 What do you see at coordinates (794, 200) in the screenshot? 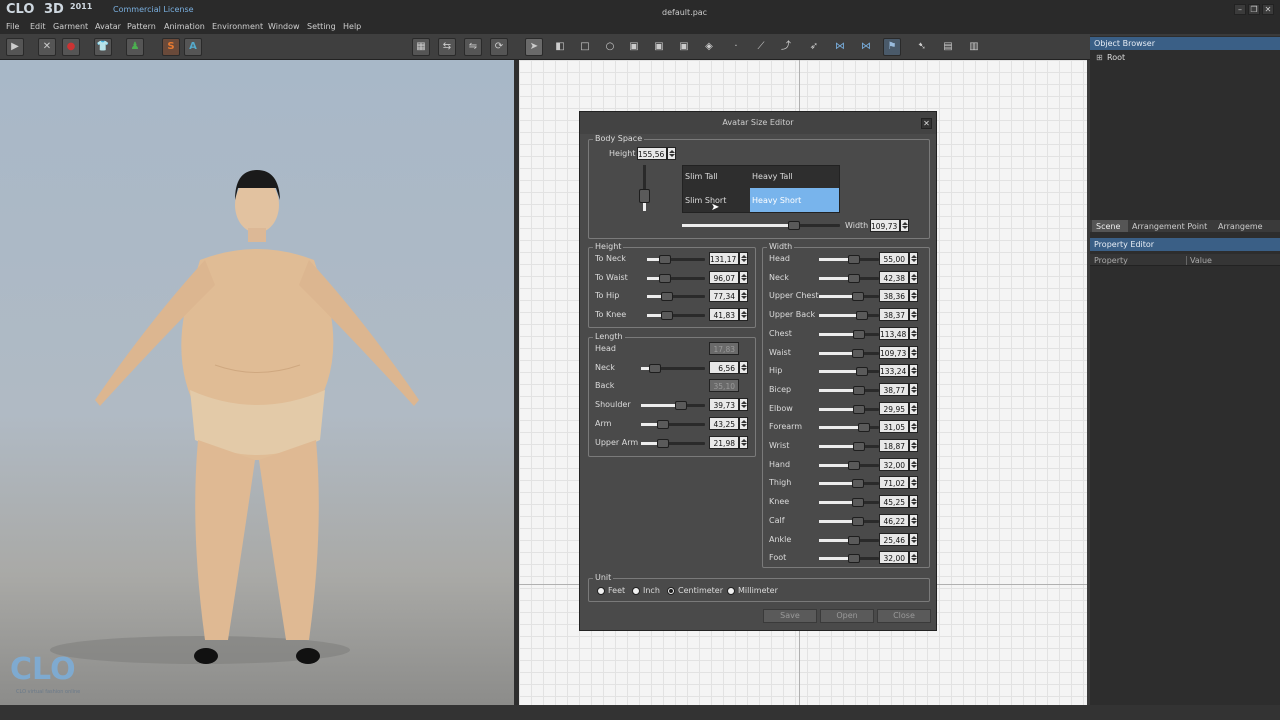
I see `cell-heavy-short-selected: Heavy Short` at bounding box center [794, 200].